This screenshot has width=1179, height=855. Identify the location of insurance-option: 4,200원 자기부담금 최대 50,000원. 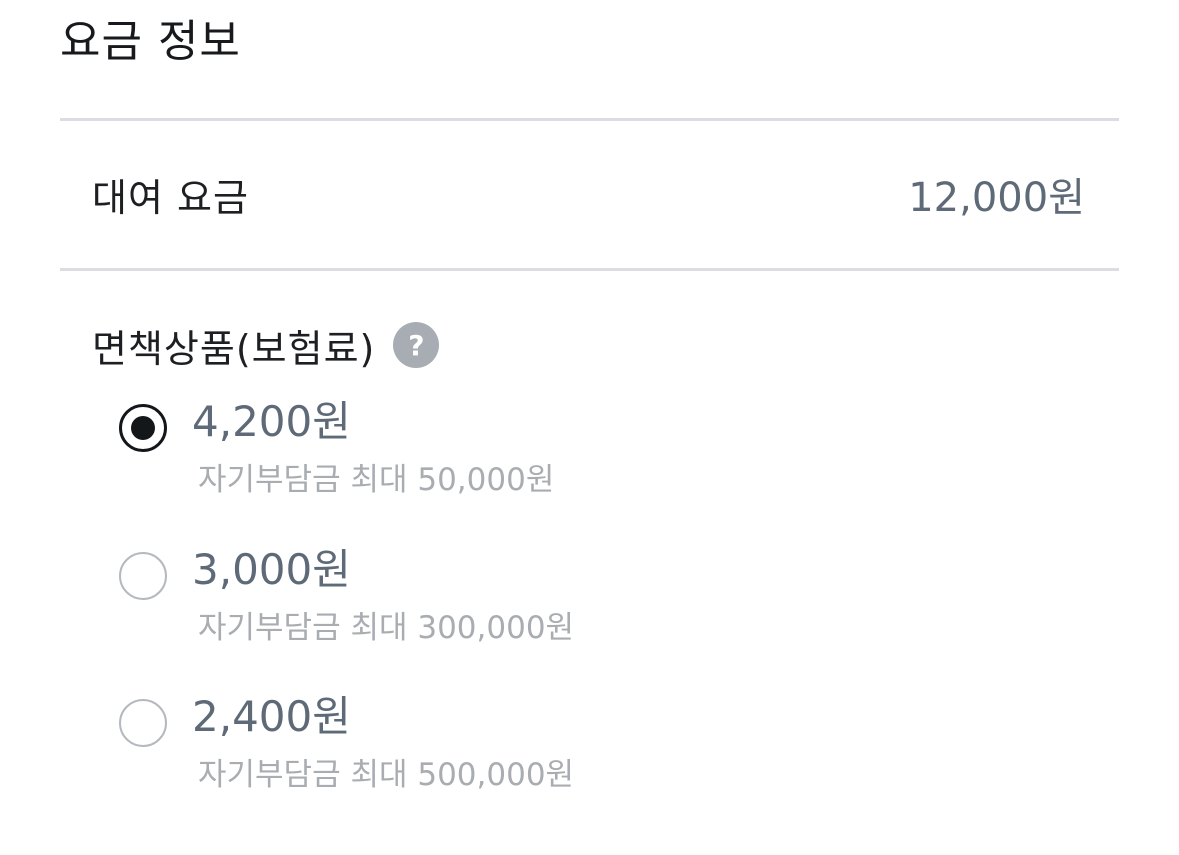
(419, 449).